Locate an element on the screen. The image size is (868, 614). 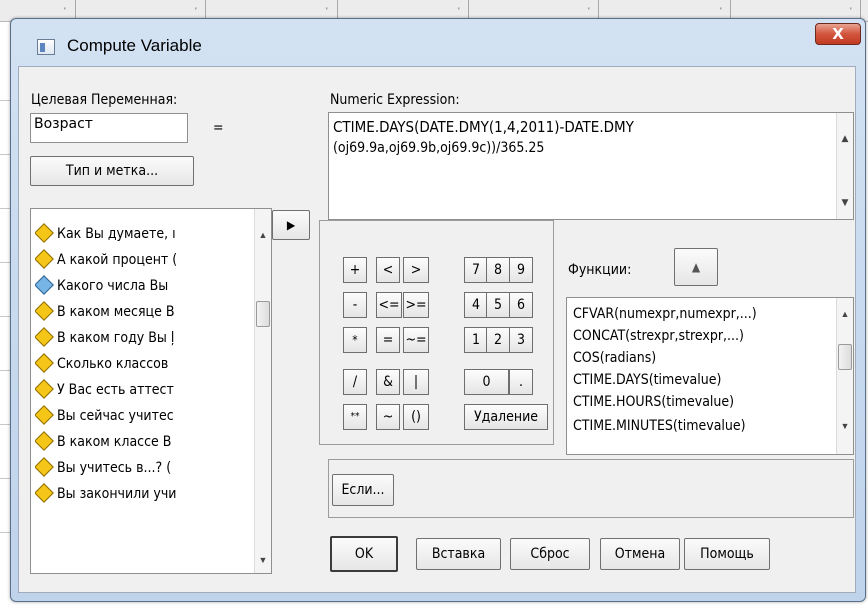
list-item: В каком месяце В is located at coordinates (135, 312).